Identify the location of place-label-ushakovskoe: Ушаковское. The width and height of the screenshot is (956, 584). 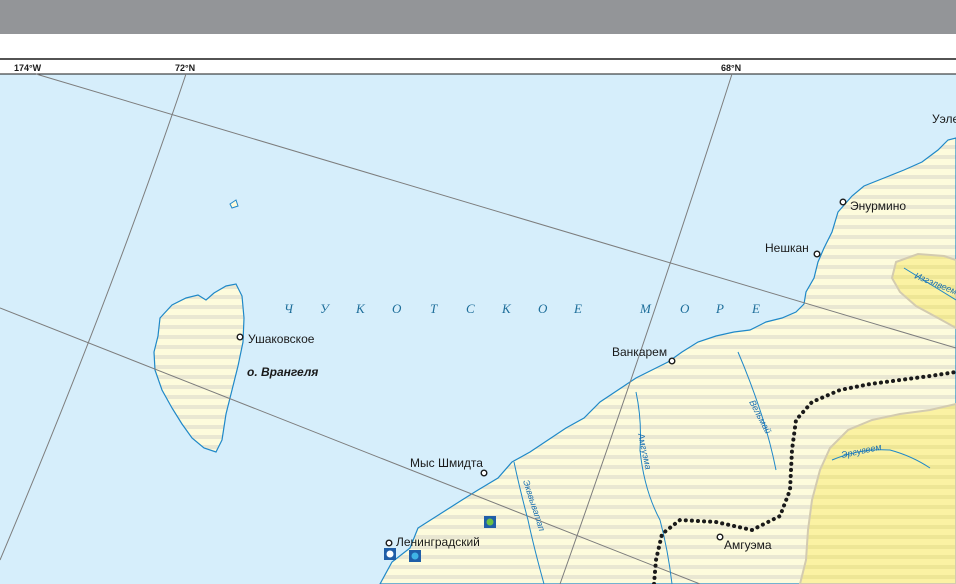
(281, 339).